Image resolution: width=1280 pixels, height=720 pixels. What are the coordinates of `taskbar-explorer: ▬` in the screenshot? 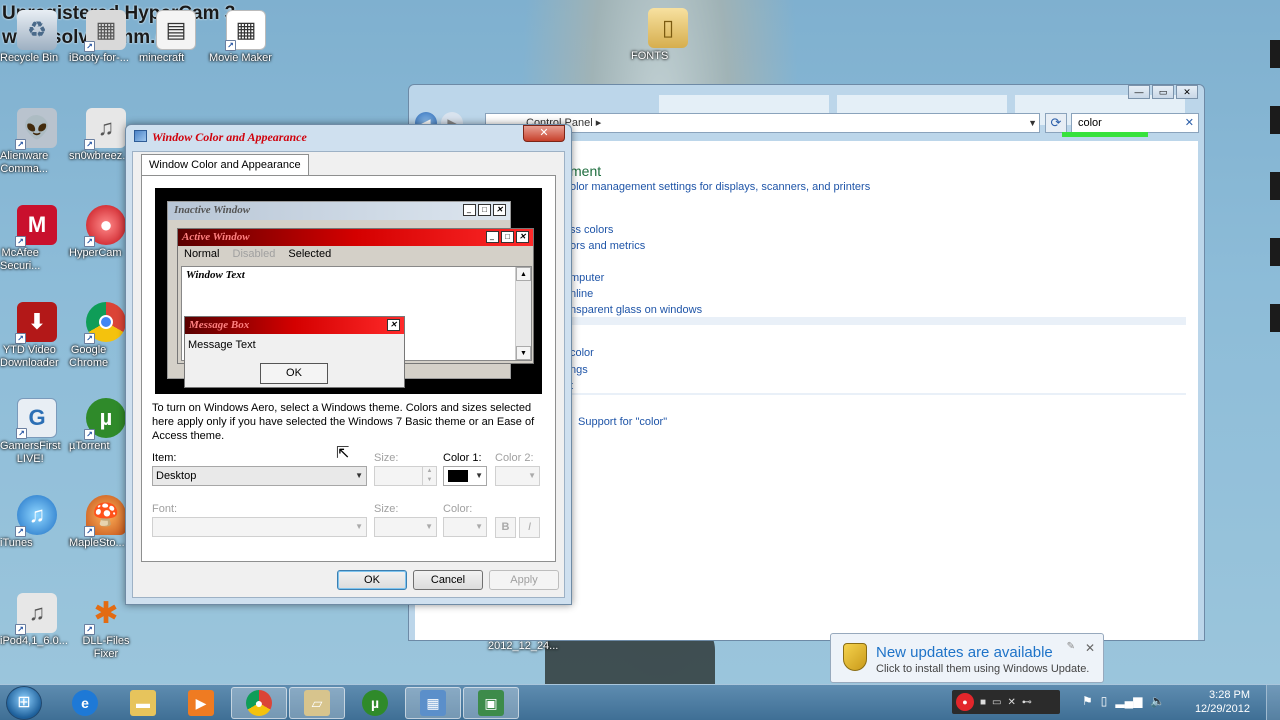 It's located at (143, 703).